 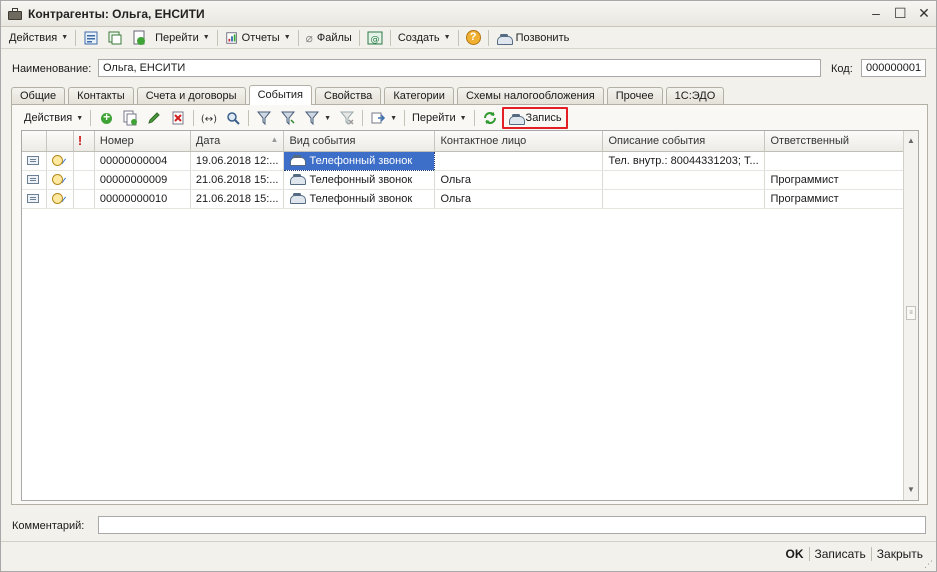 I want to click on filter-by-value-button, so click(x=288, y=118).